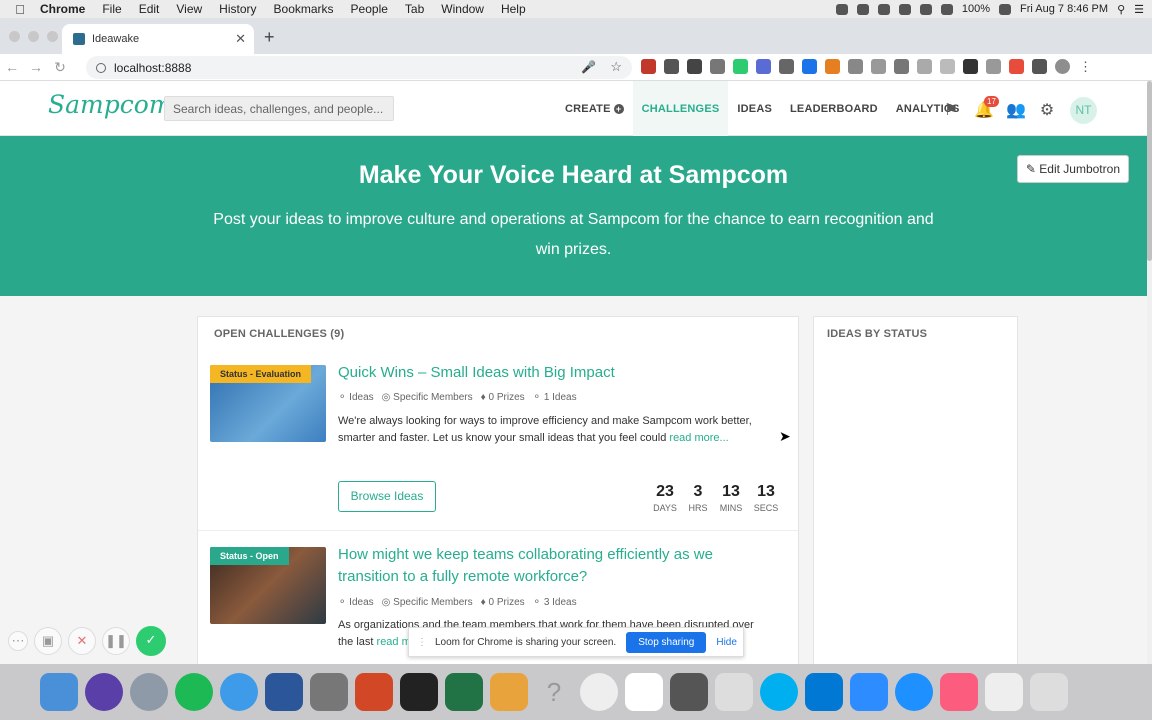 This screenshot has width=1152, height=720. Describe the element at coordinates (754, 108) in the screenshot. I see `nav-ideas: IDEAS` at that location.